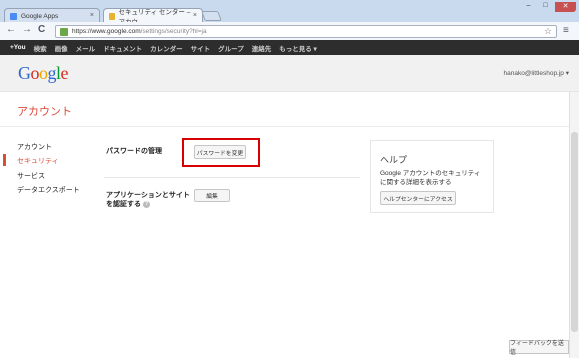 This screenshot has width=579, height=358. Describe the element at coordinates (123, 204) in the screenshot. I see `authorize-apps-line2: を認証する` at that location.